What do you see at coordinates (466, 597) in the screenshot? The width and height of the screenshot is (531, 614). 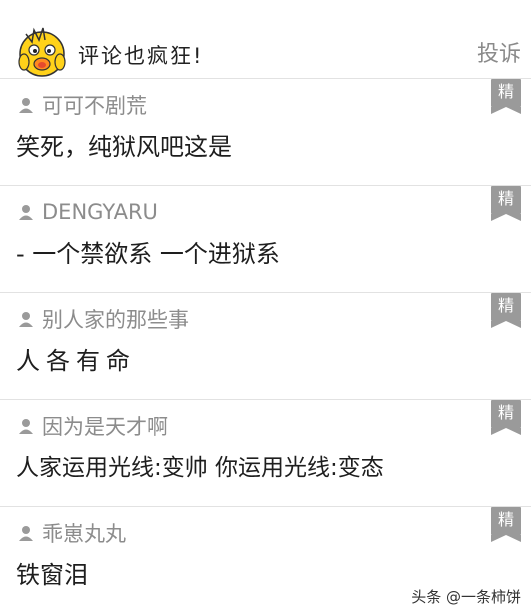 I see `watermark: 头条 @一条柿饼` at bounding box center [466, 597].